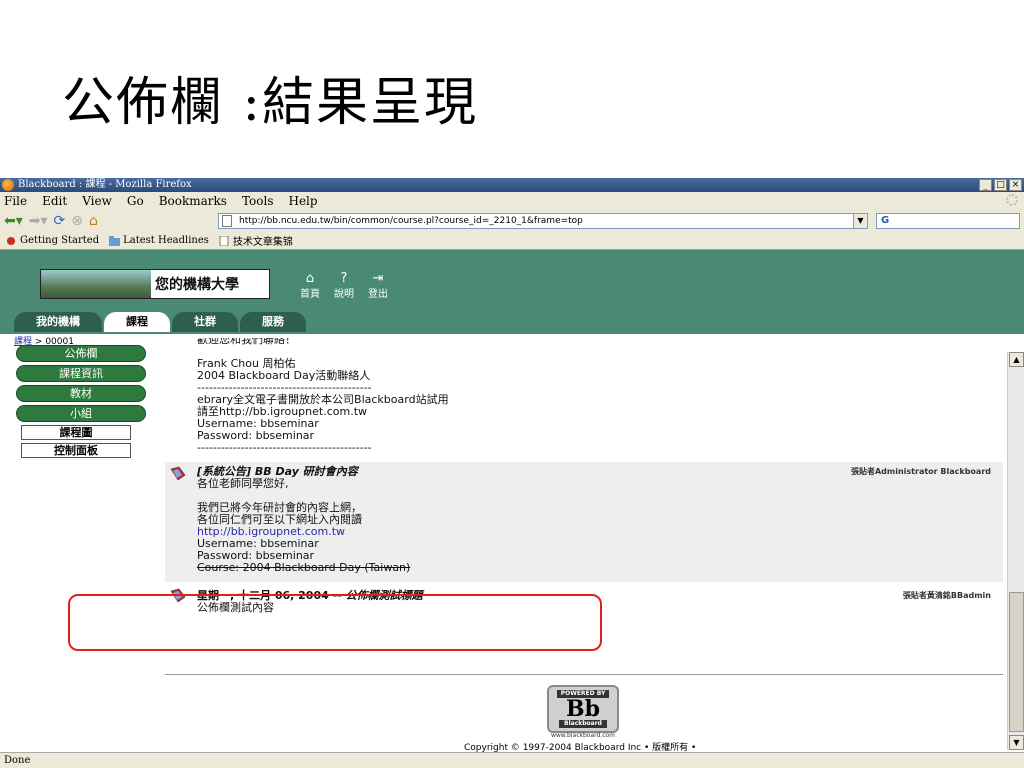  What do you see at coordinates (512, 201) in the screenshot?
I see `menu-bar: File Edit View Go Bookmarks Tools Help` at bounding box center [512, 201].